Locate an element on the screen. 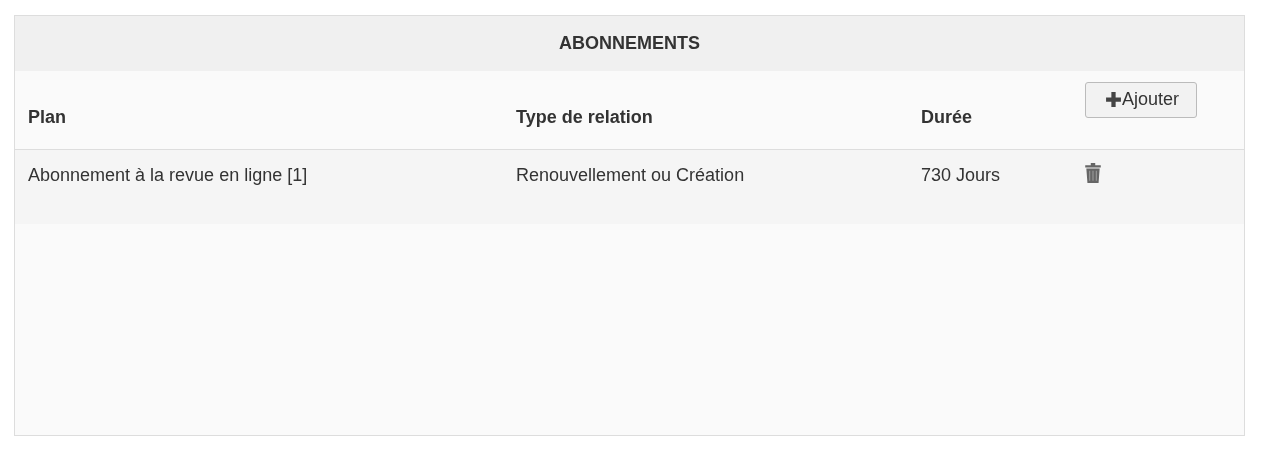 This screenshot has width=1261, height=469. table-cell: Abonnement à la revue en ligne [1] is located at coordinates (259, 186).